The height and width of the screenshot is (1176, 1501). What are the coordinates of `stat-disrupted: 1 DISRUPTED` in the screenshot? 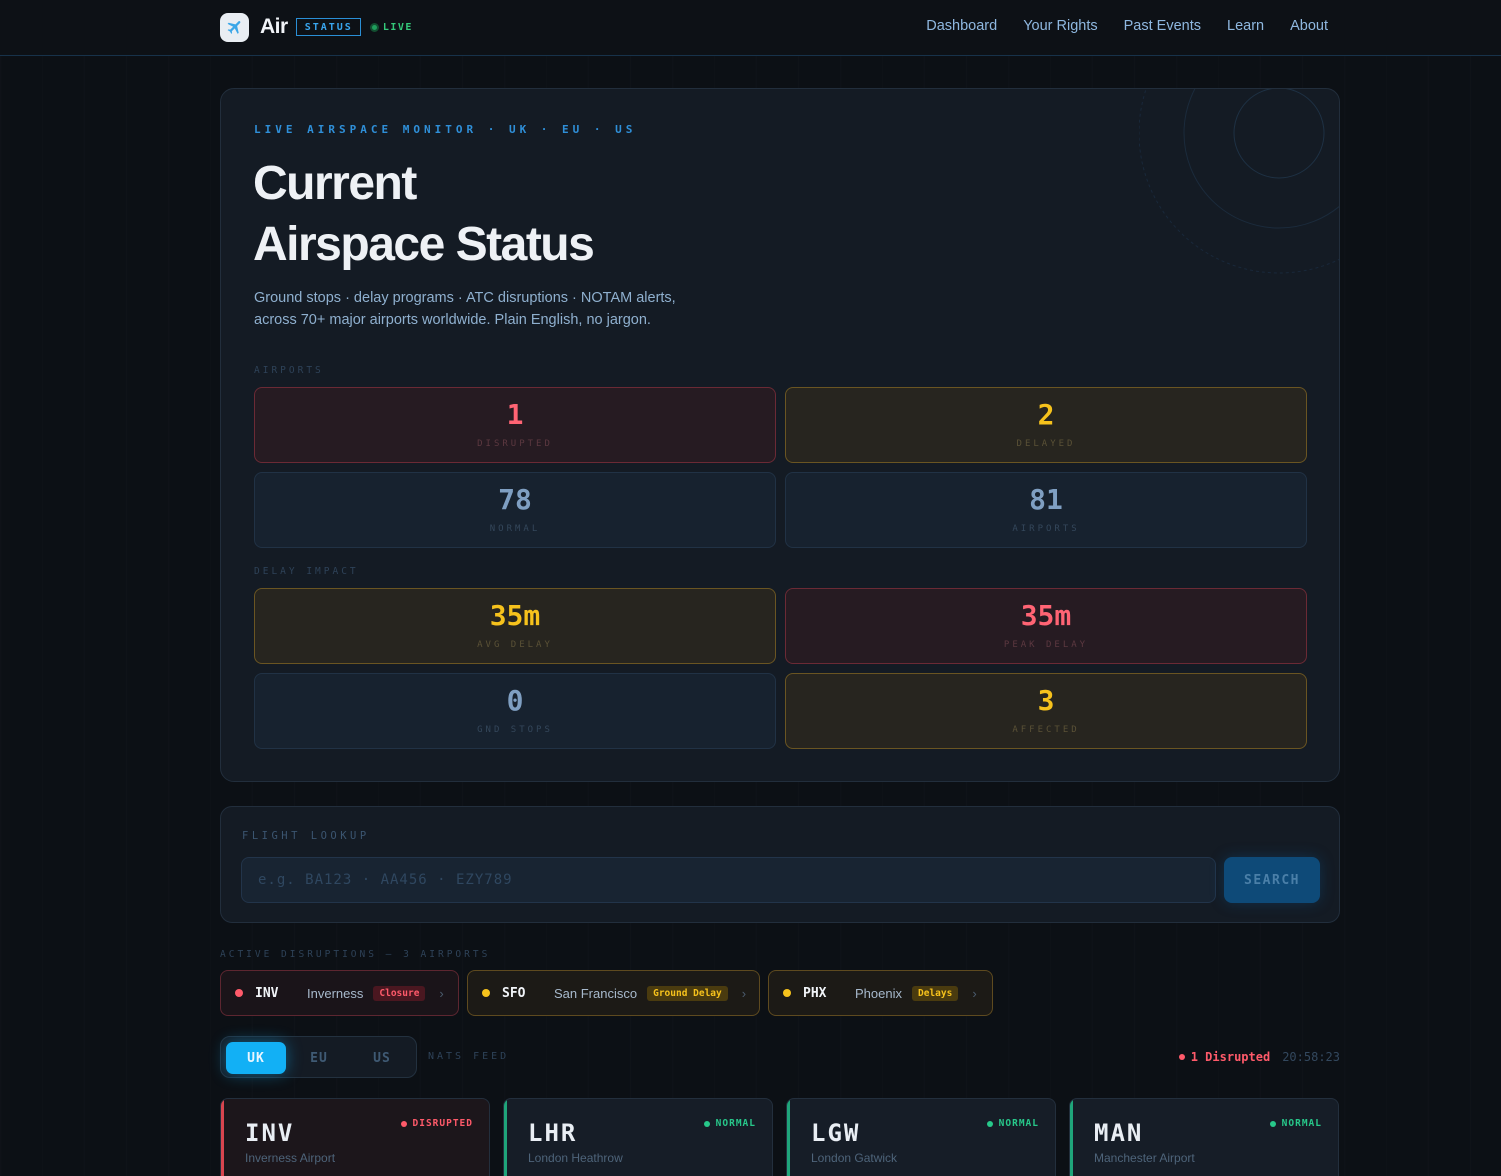 It's located at (515, 425).